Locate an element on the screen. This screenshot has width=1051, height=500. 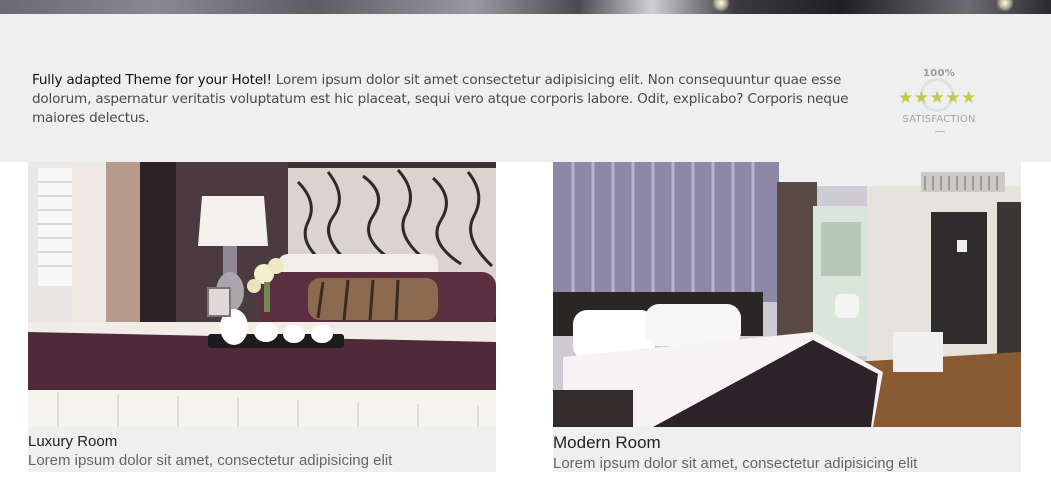
room-title: Modern Room is located at coordinates (607, 443).